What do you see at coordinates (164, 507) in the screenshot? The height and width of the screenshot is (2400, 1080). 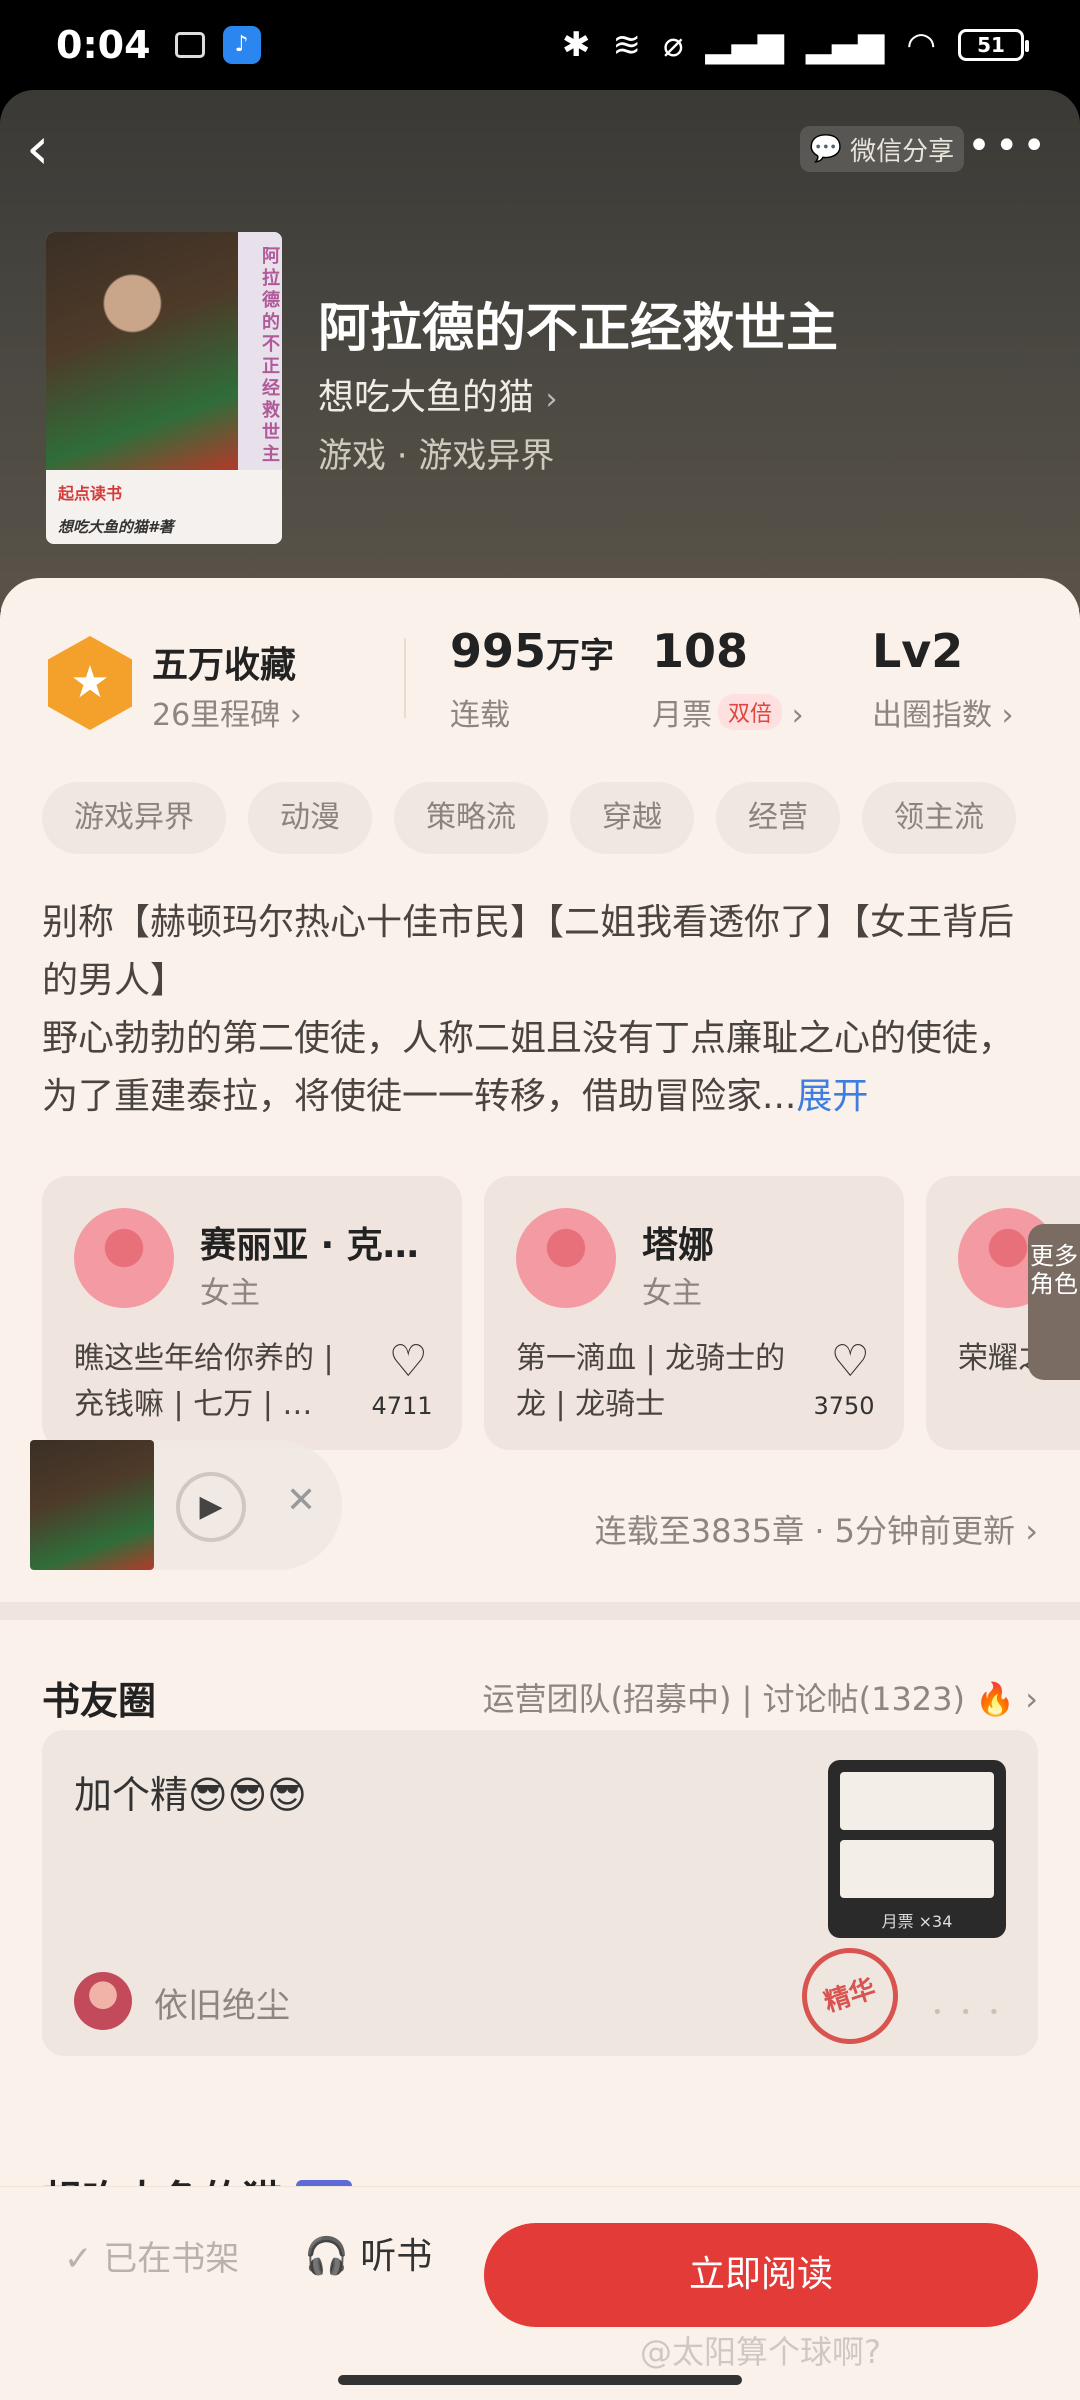 I see `cover-footer: 起点读书 想吃大鱼的猫#著` at bounding box center [164, 507].